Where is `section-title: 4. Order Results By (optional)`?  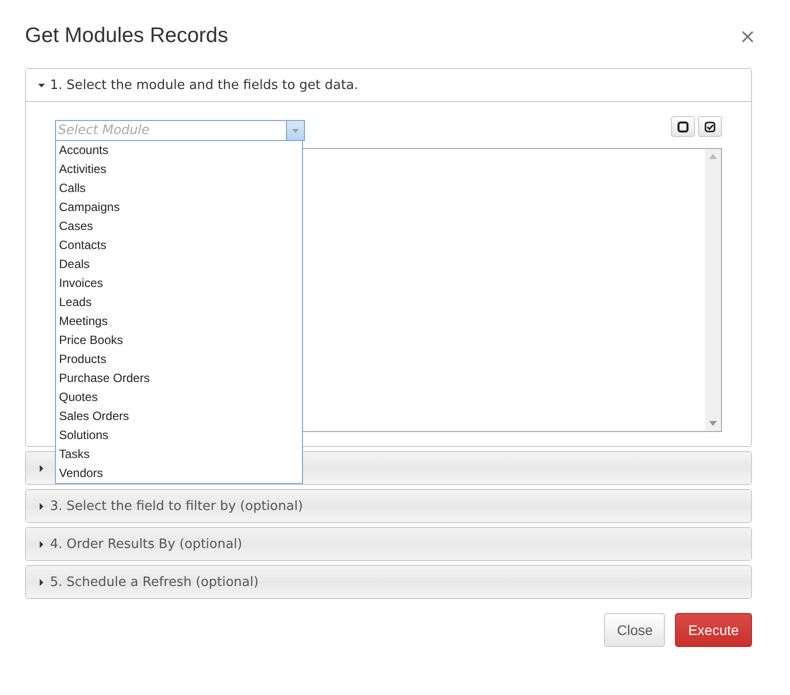
section-title: 4. Order Results By (optional) is located at coordinates (146, 544).